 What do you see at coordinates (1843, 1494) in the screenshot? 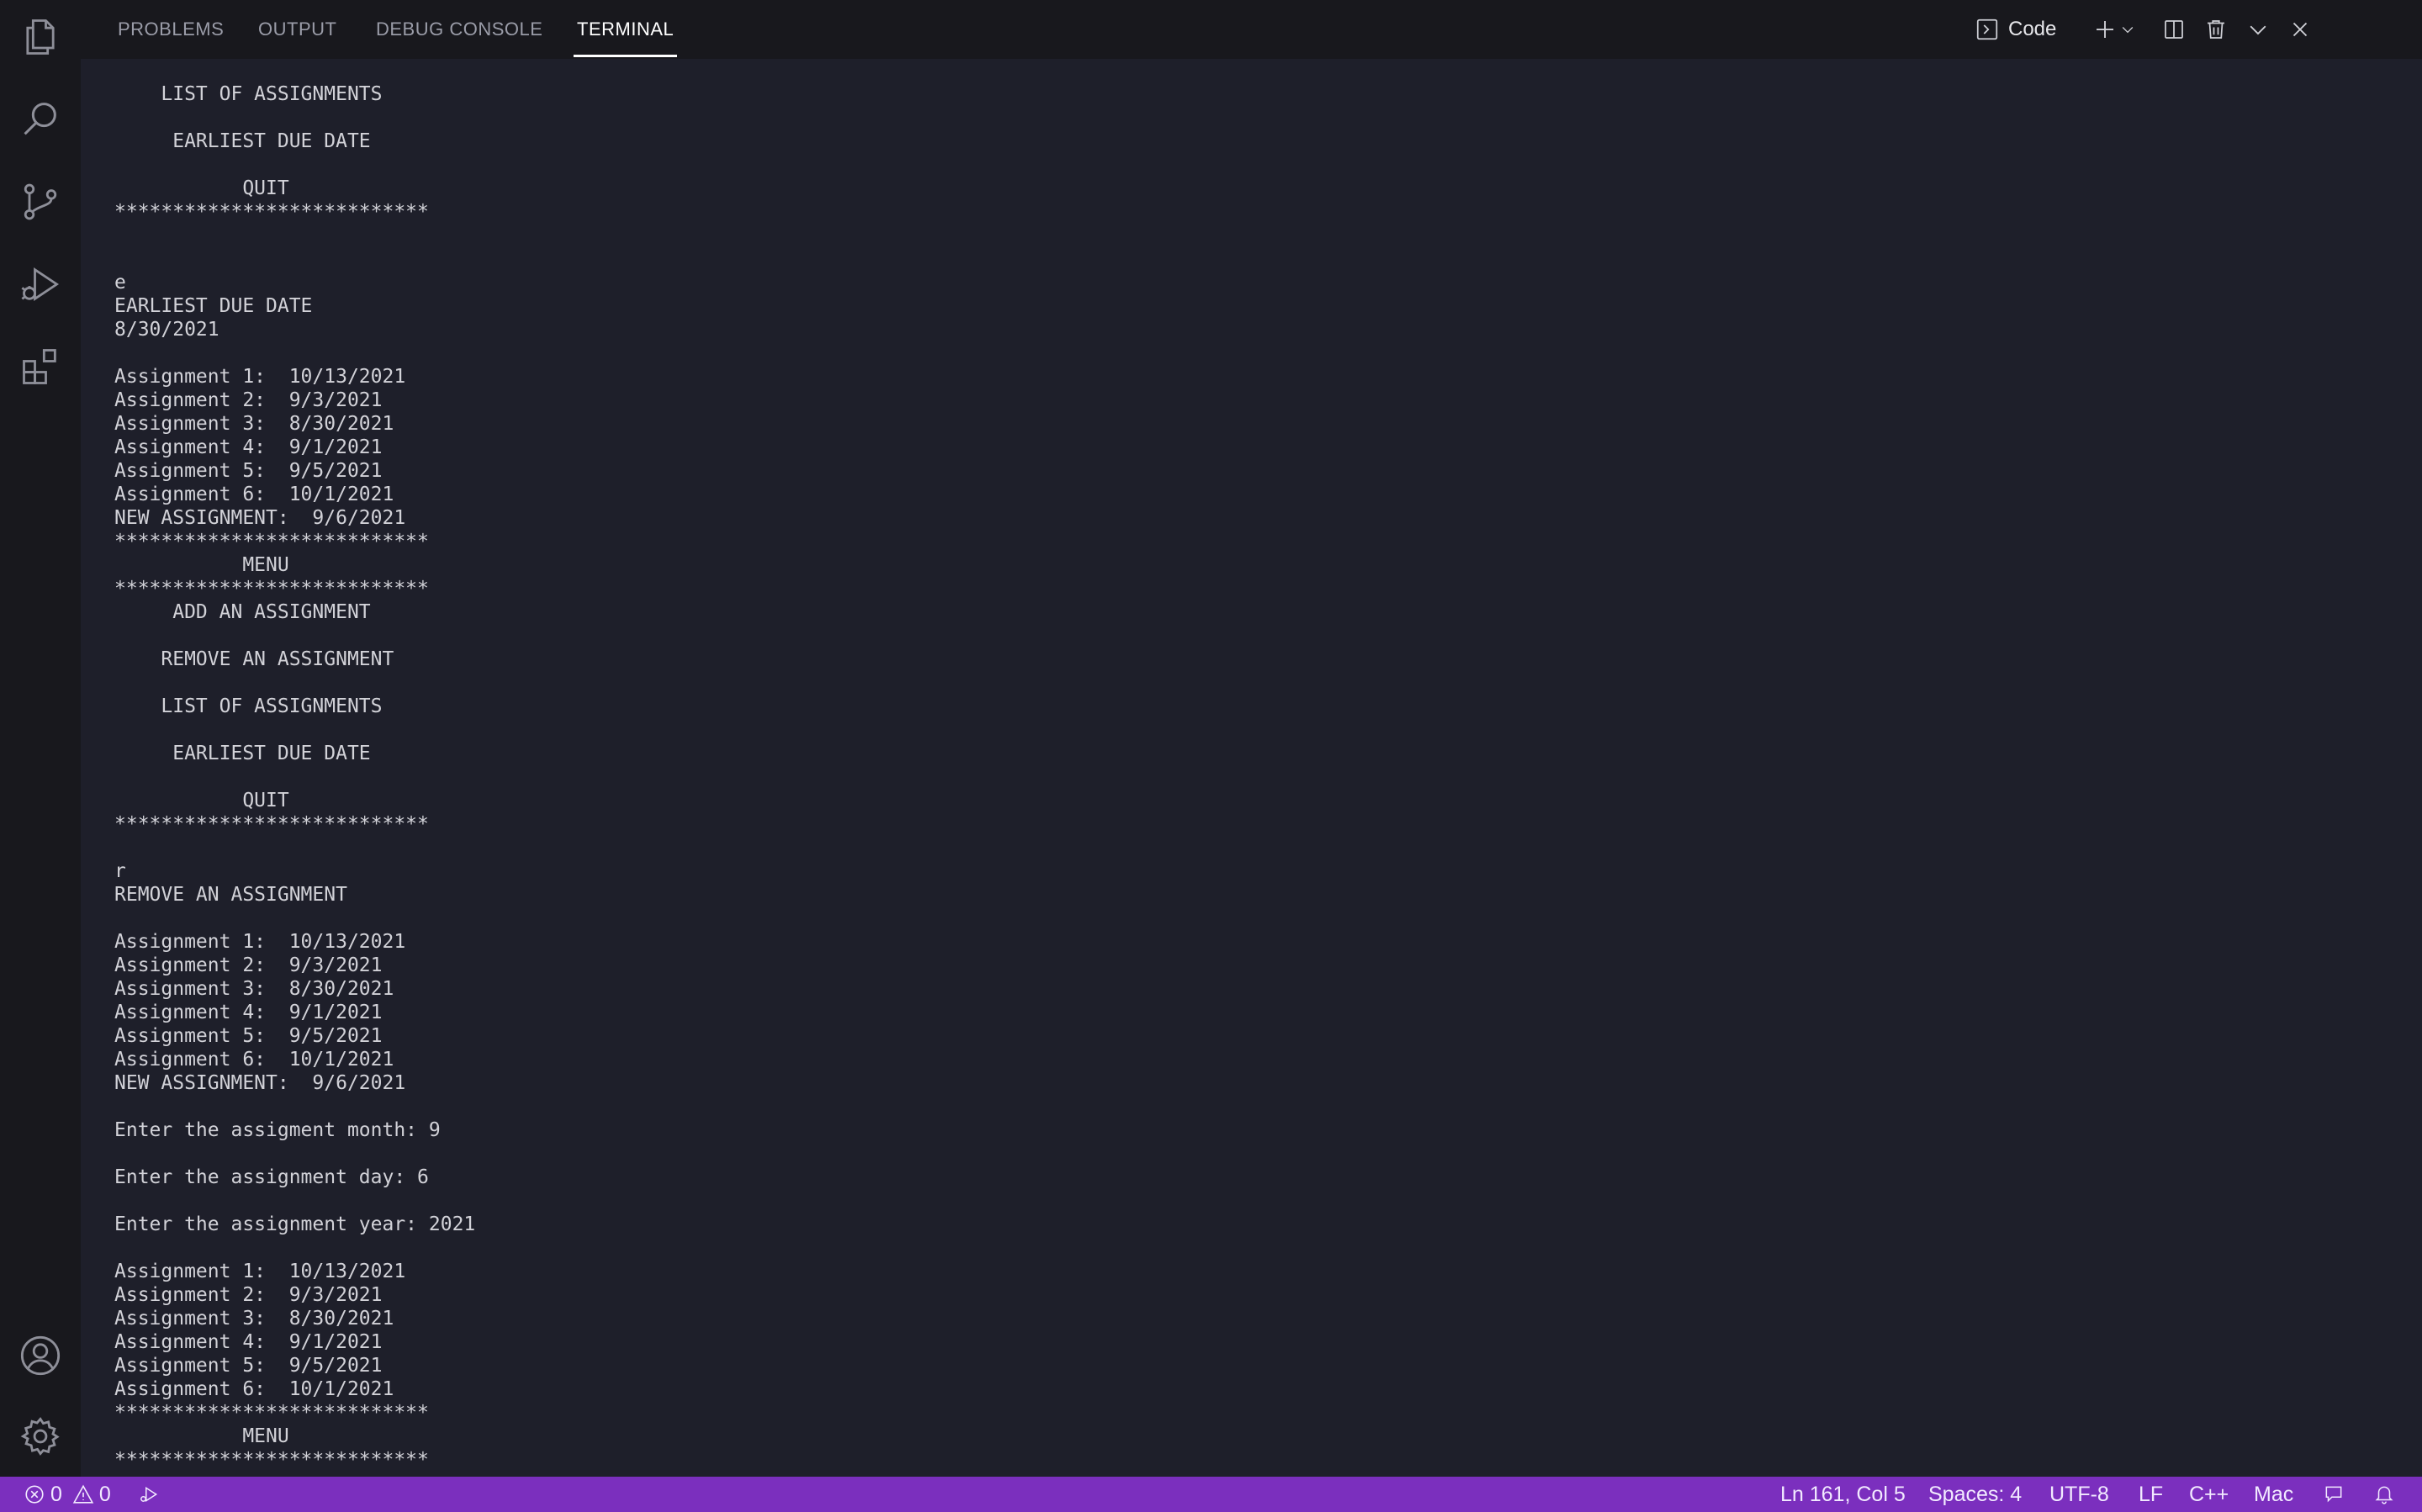
I see `cursor-position: Ln 161, Col 5` at bounding box center [1843, 1494].